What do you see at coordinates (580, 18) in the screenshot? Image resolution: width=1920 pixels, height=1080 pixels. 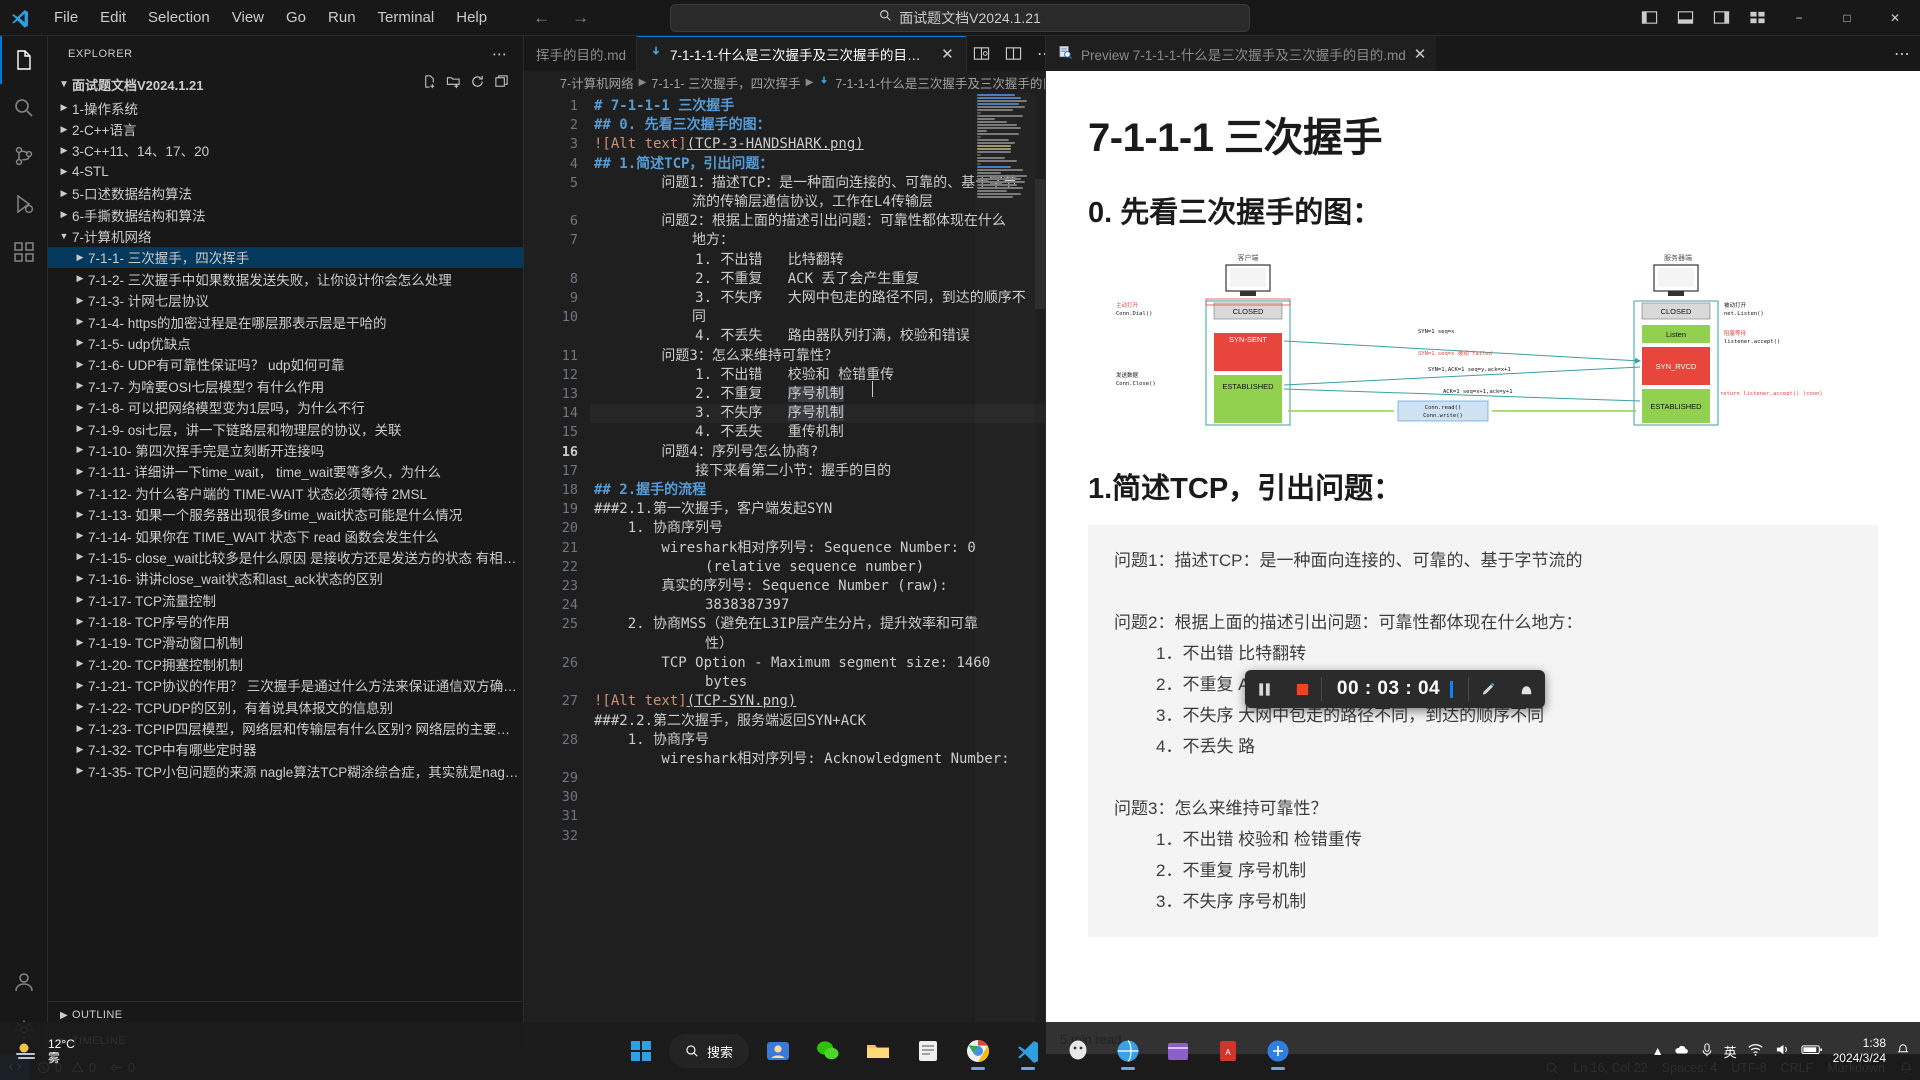 I see `go-forward-icon: →` at bounding box center [580, 18].